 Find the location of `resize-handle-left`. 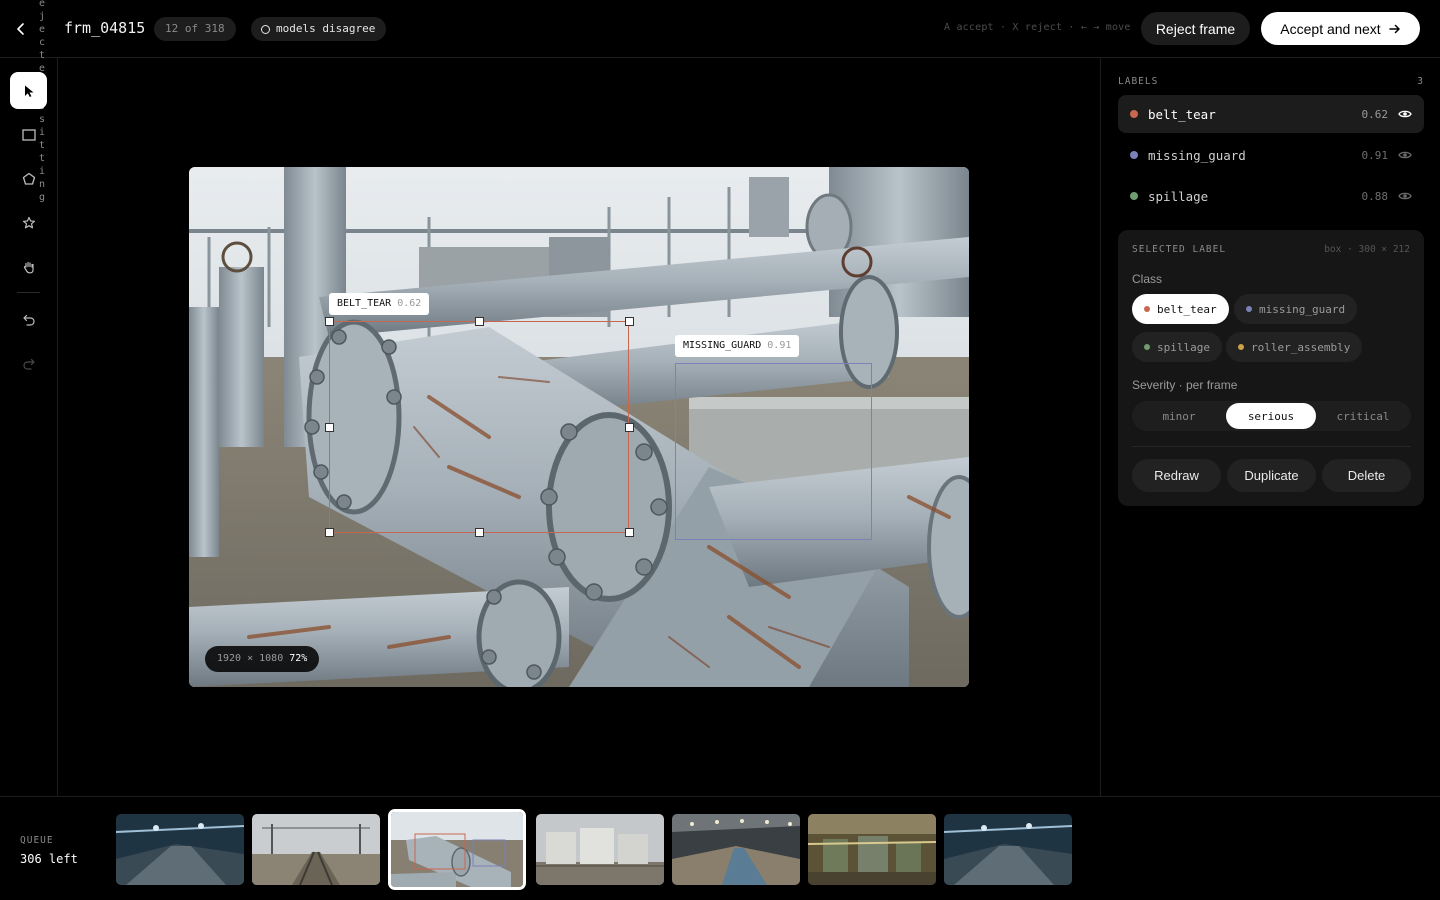

resize-handle-left is located at coordinates (329, 427).